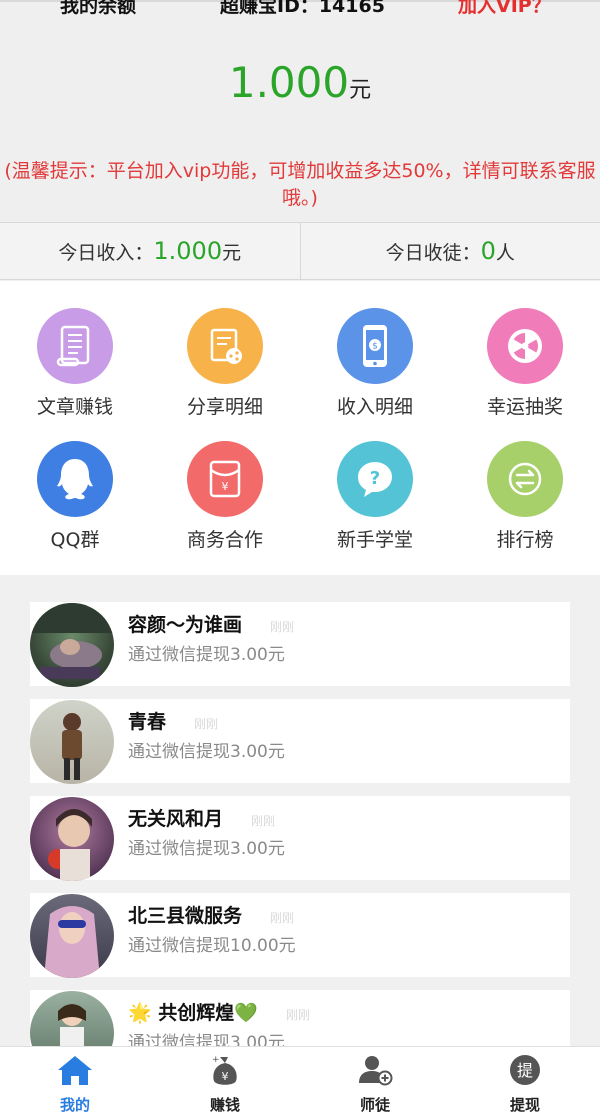 This screenshot has height=1116, width=600. What do you see at coordinates (225, 479) in the screenshot?
I see `red-envelope-icon: ¥` at bounding box center [225, 479].